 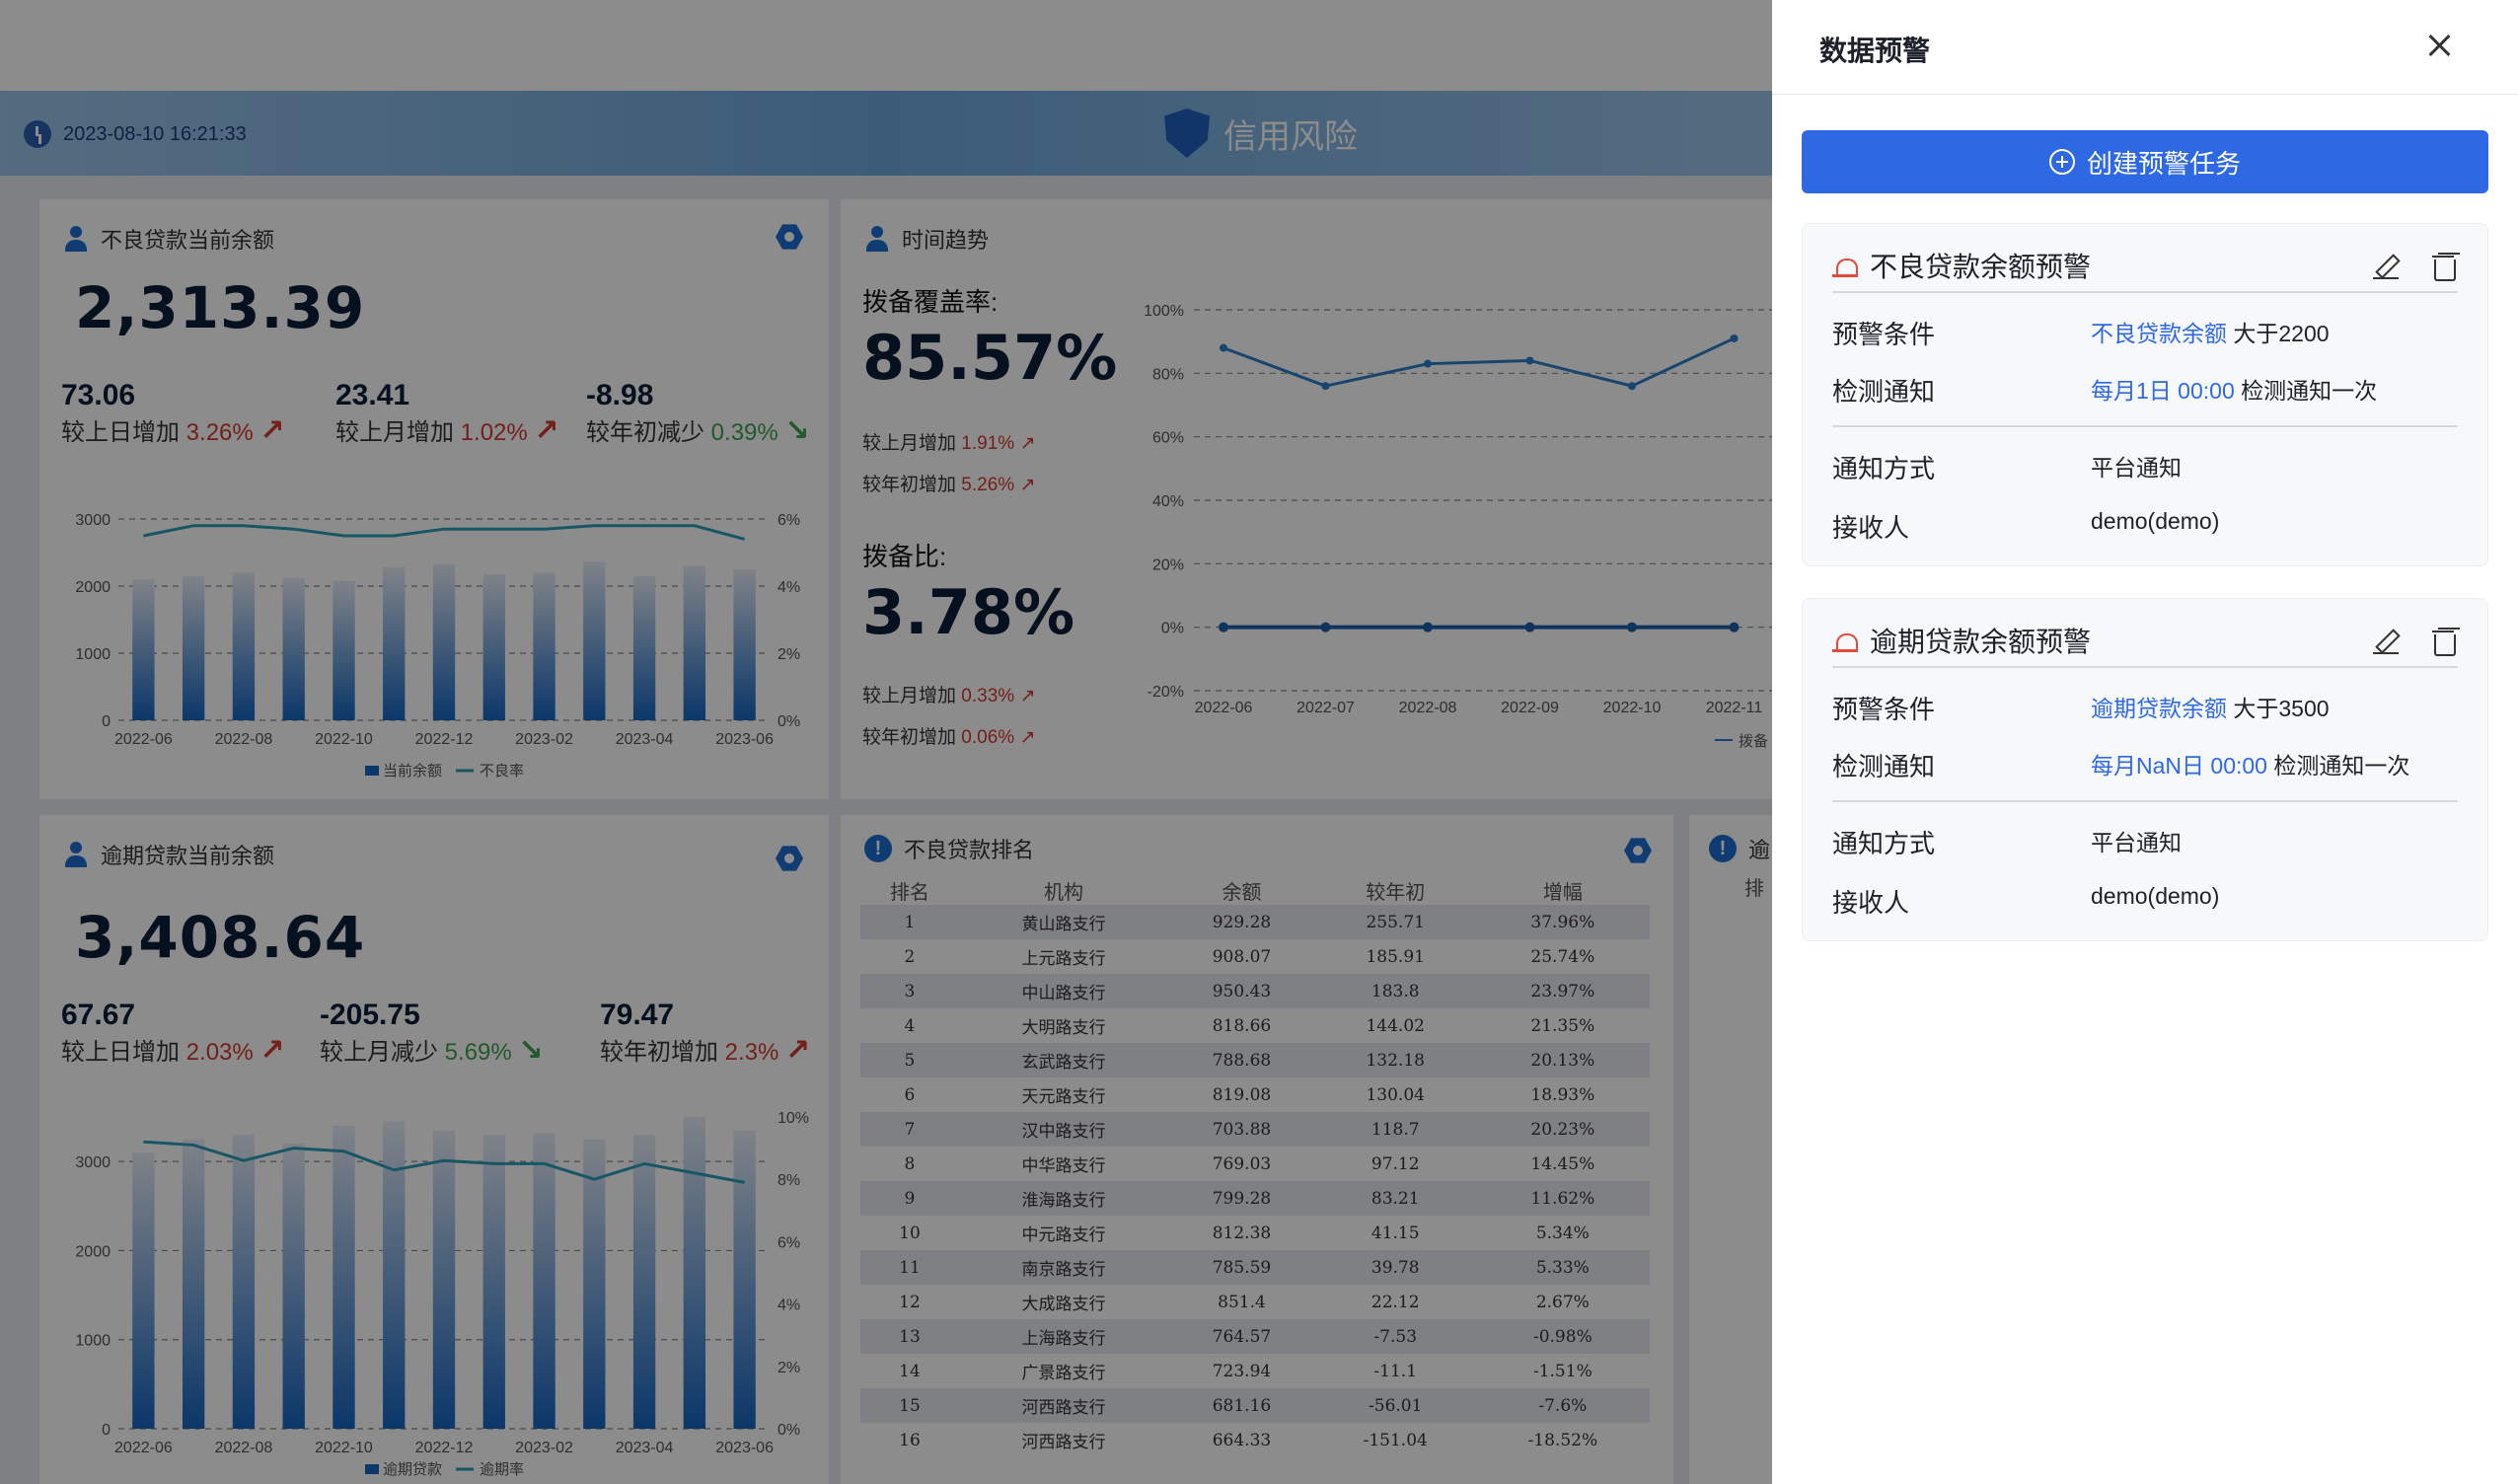 What do you see at coordinates (1875, 51) in the screenshot?
I see `drawer-title: 数据预警` at bounding box center [1875, 51].